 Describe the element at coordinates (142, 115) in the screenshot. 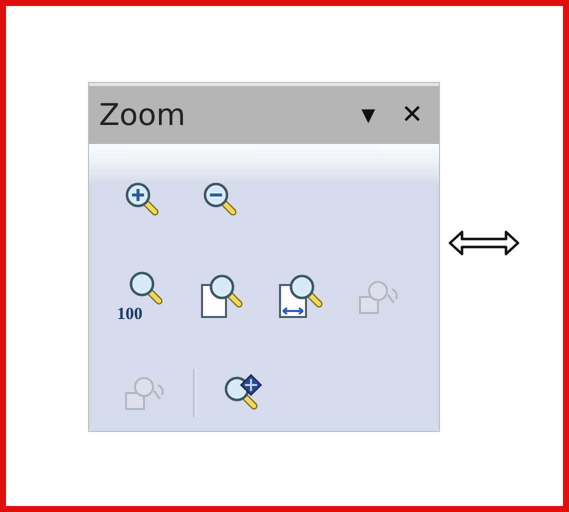

I see `toolbar-title: Zoom` at that location.